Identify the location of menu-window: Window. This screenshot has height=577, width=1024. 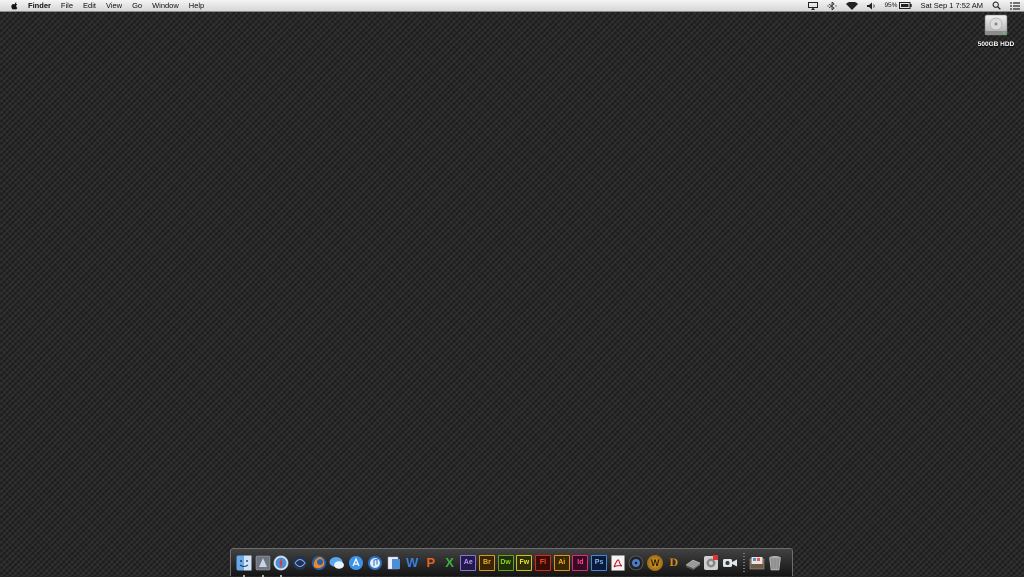
(165, 5).